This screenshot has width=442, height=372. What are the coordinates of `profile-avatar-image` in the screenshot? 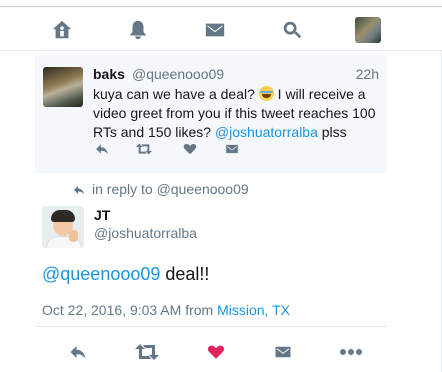 It's located at (368, 30).